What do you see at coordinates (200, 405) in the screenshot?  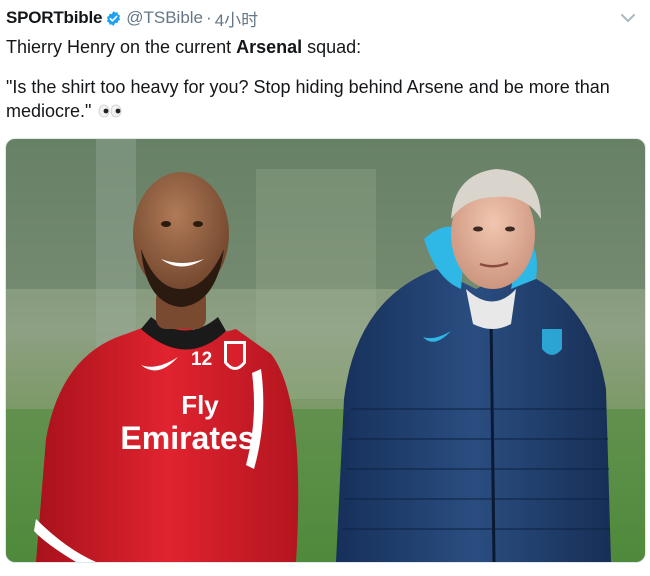 I see `sponsor-line1: Fly` at bounding box center [200, 405].